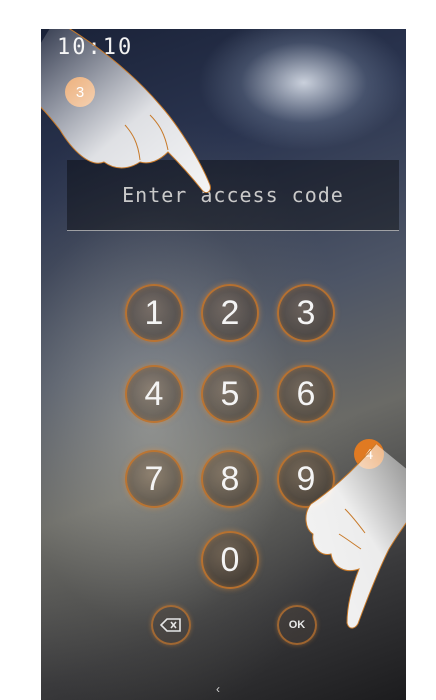  What do you see at coordinates (218, 689) in the screenshot?
I see `chevron-up-icon: ‹` at bounding box center [218, 689].